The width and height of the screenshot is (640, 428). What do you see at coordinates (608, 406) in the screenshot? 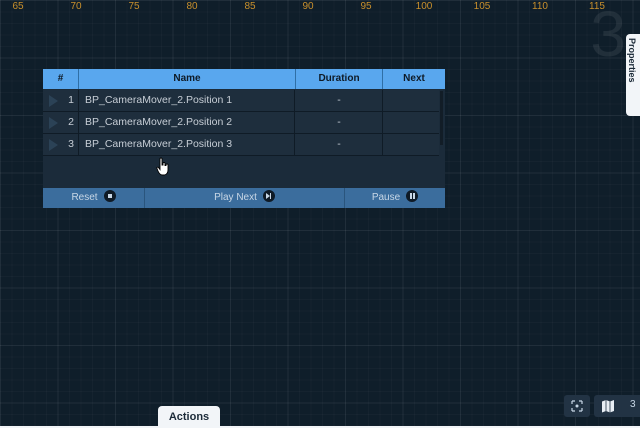
I see `map-icon` at bounding box center [608, 406].